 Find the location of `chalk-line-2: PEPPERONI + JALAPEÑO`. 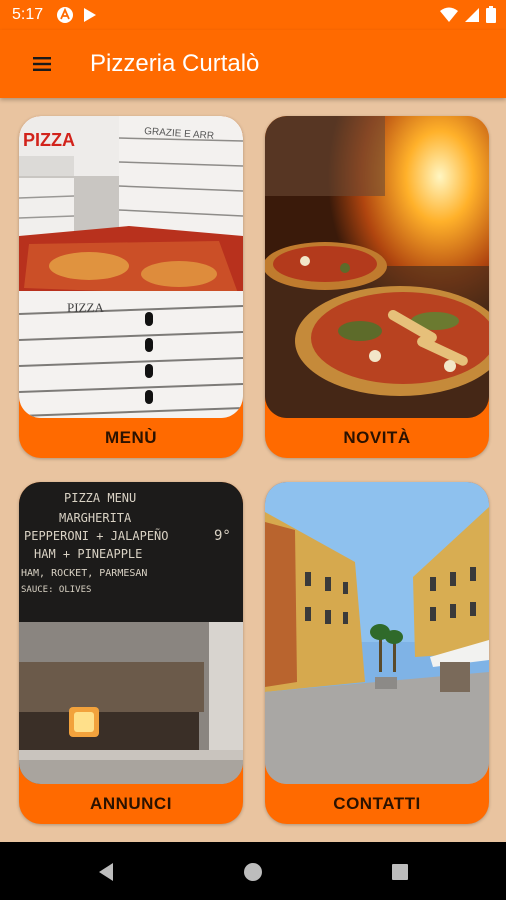

chalk-line-2: PEPPERONI + JALAPEÑO is located at coordinates (96, 535).